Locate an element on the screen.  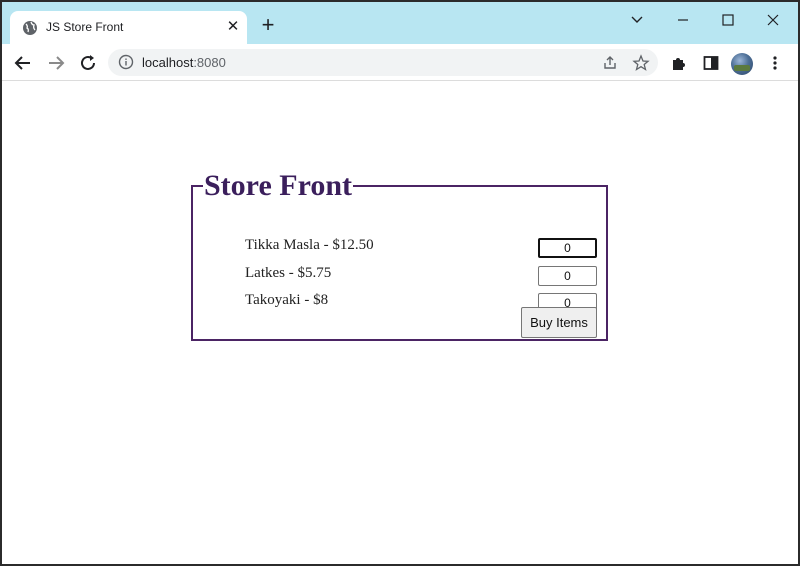
item-label-takoyaki: Takoyaki - $8 is located at coordinates (287, 300).